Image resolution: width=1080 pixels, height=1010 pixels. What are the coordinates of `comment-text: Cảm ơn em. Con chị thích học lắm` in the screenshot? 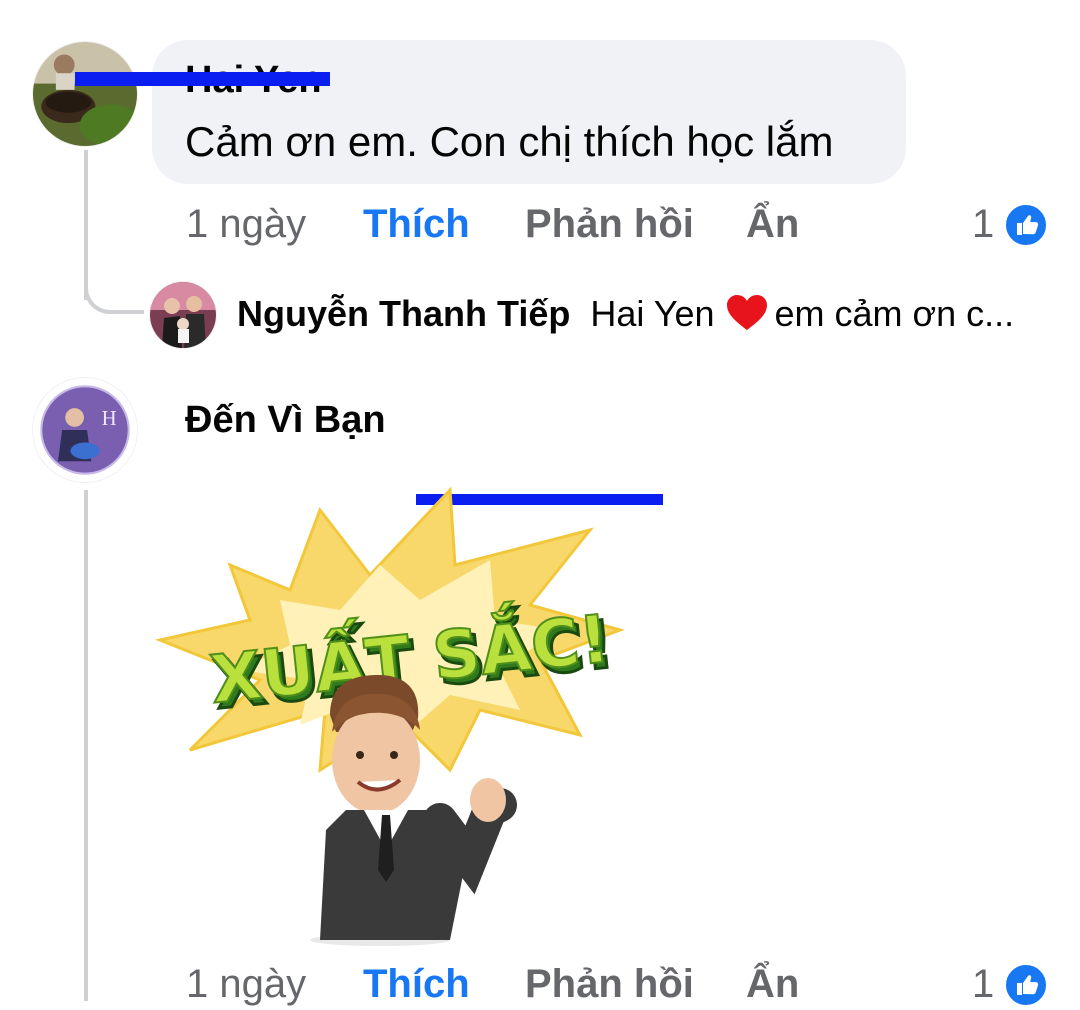 It's located at (509, 141).